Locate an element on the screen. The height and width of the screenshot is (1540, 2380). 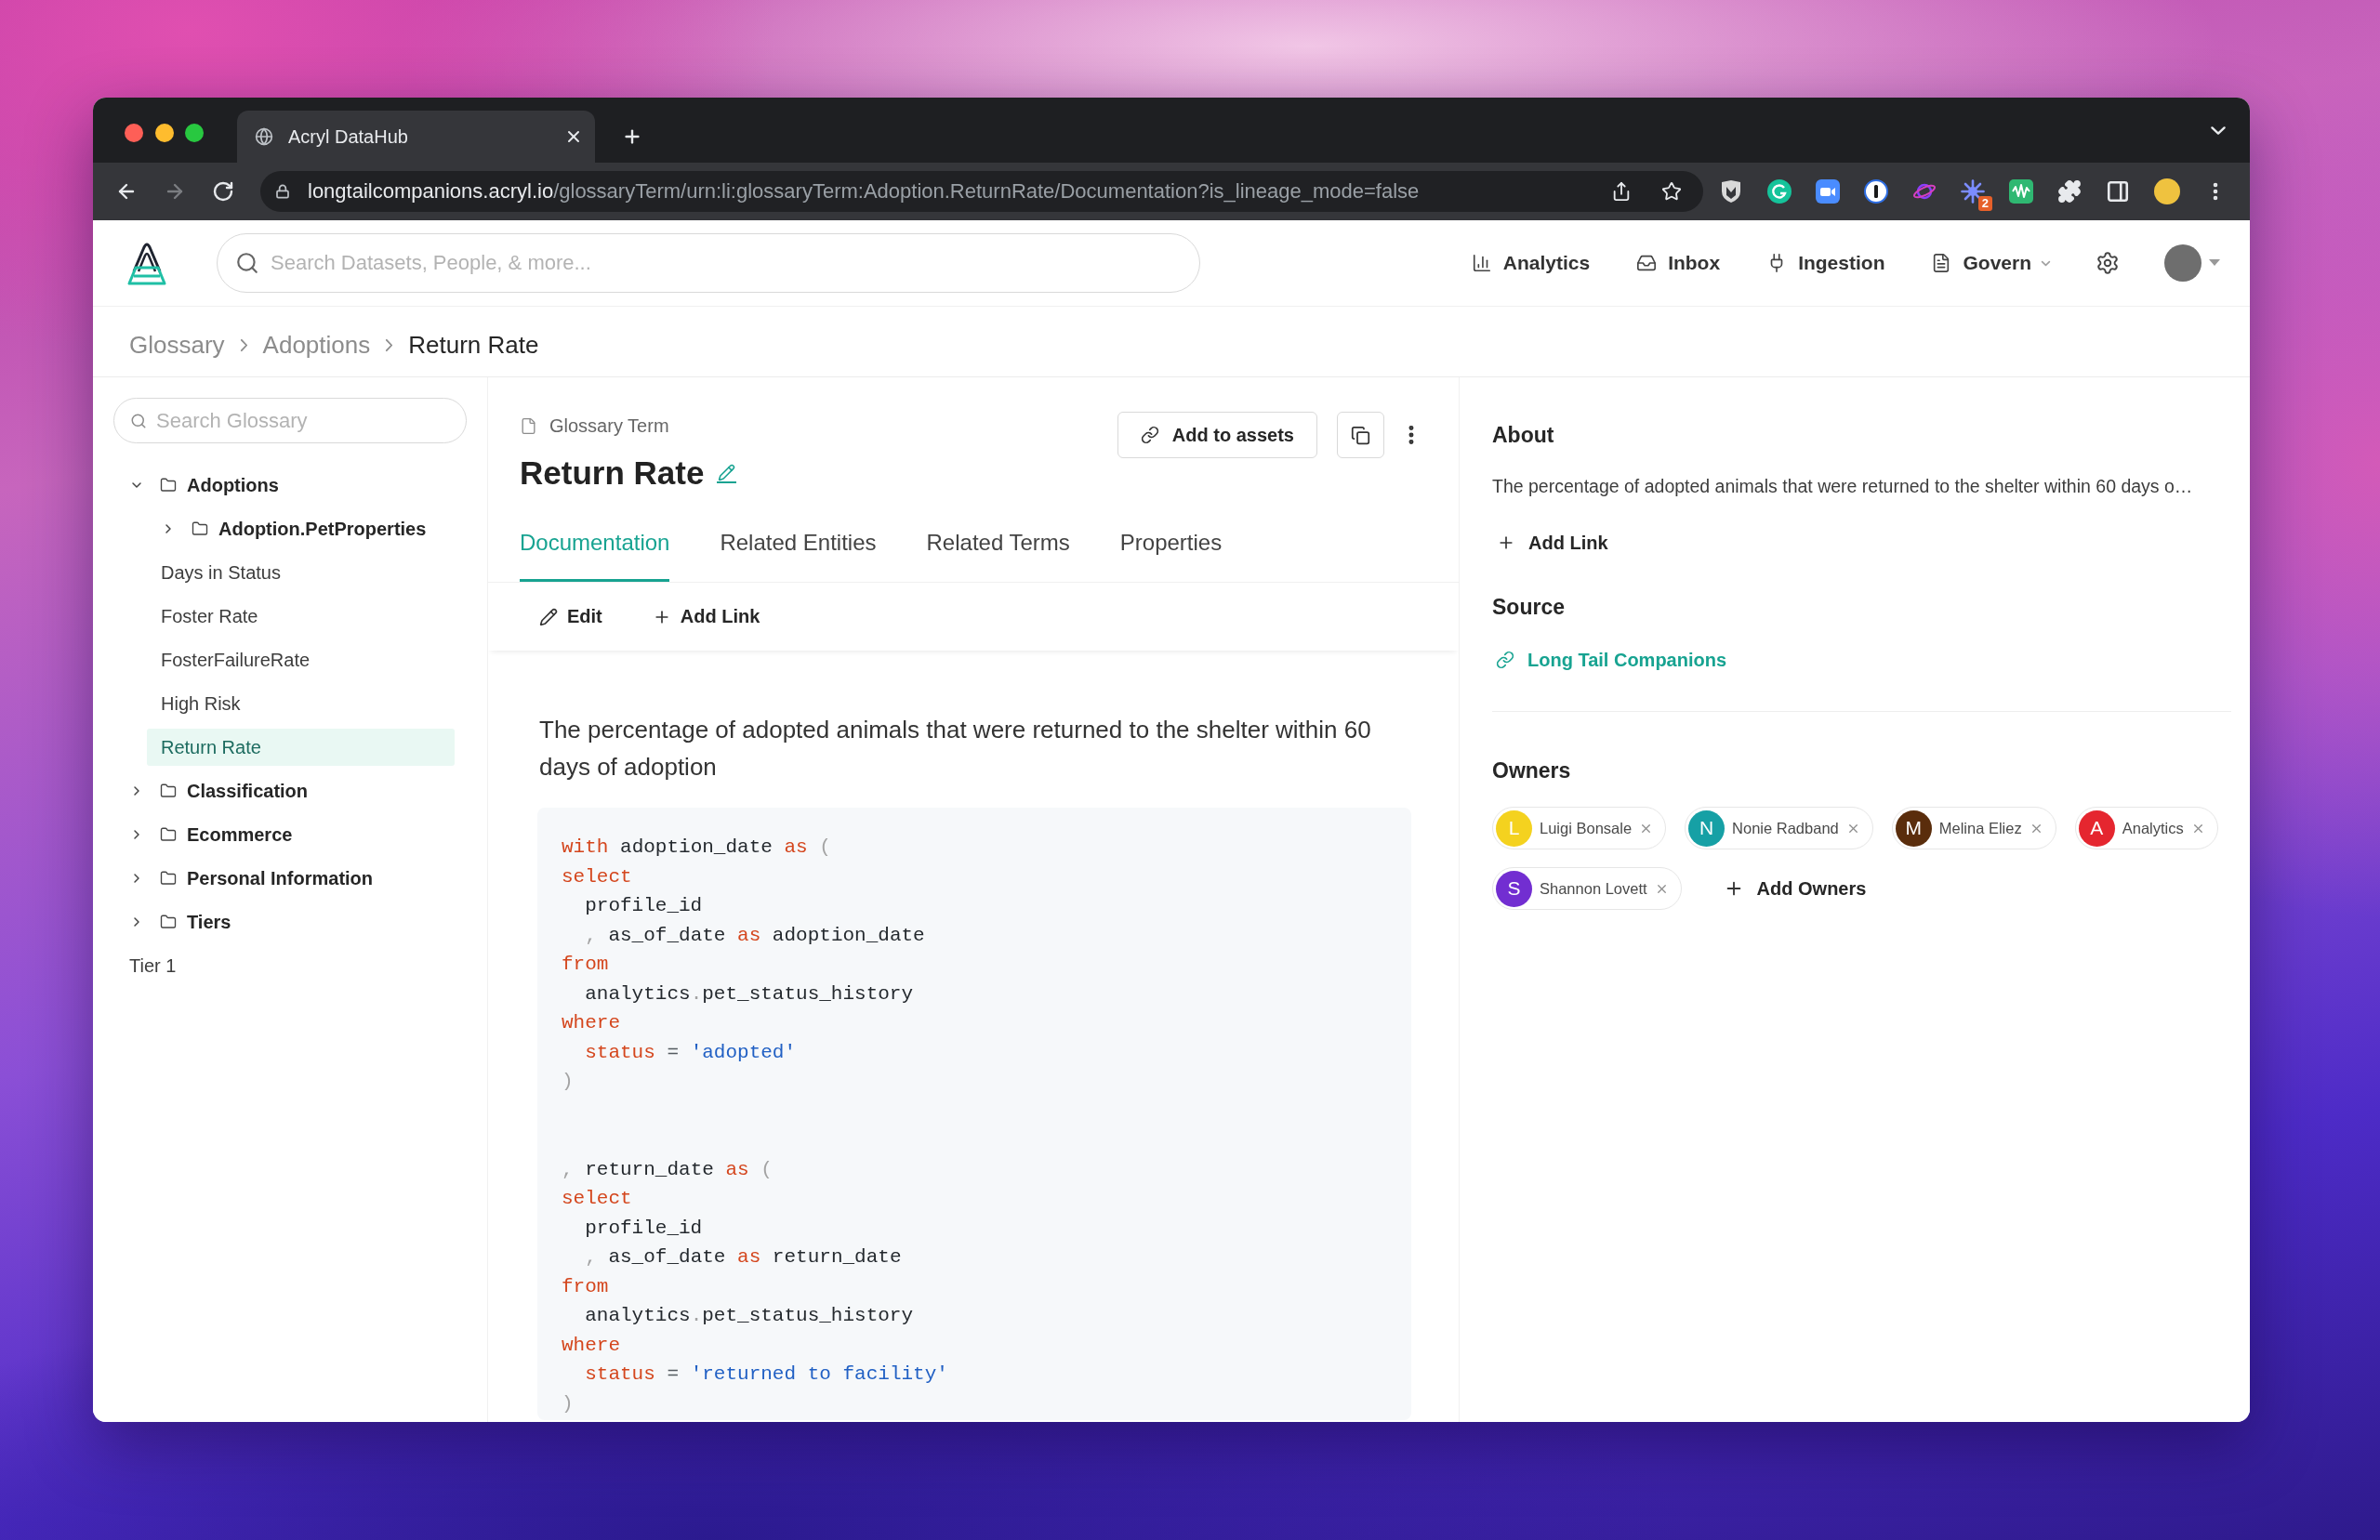
nav-link: Govern is located at coordinates (1991, 263).